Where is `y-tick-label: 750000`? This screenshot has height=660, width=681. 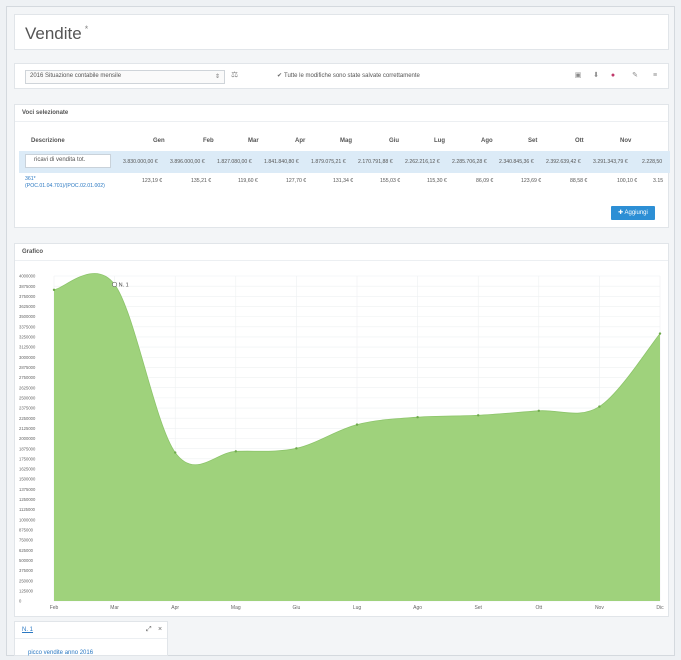
y-tick-label: 750000 is located at coordinates (26, 540).